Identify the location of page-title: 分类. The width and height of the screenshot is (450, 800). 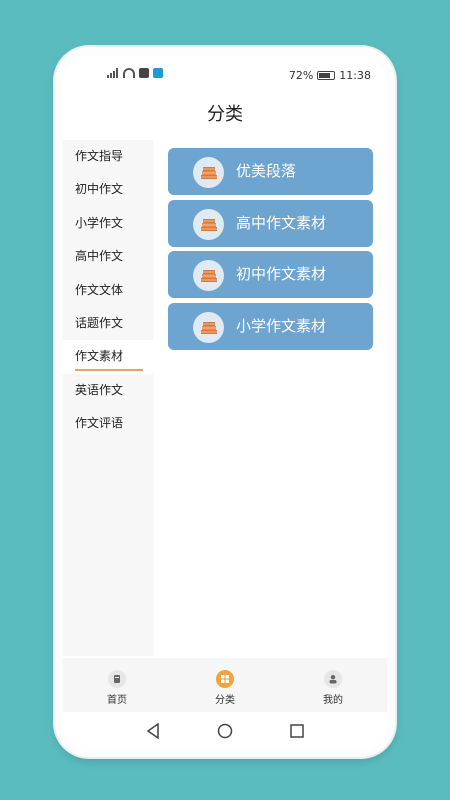
(225, 114).